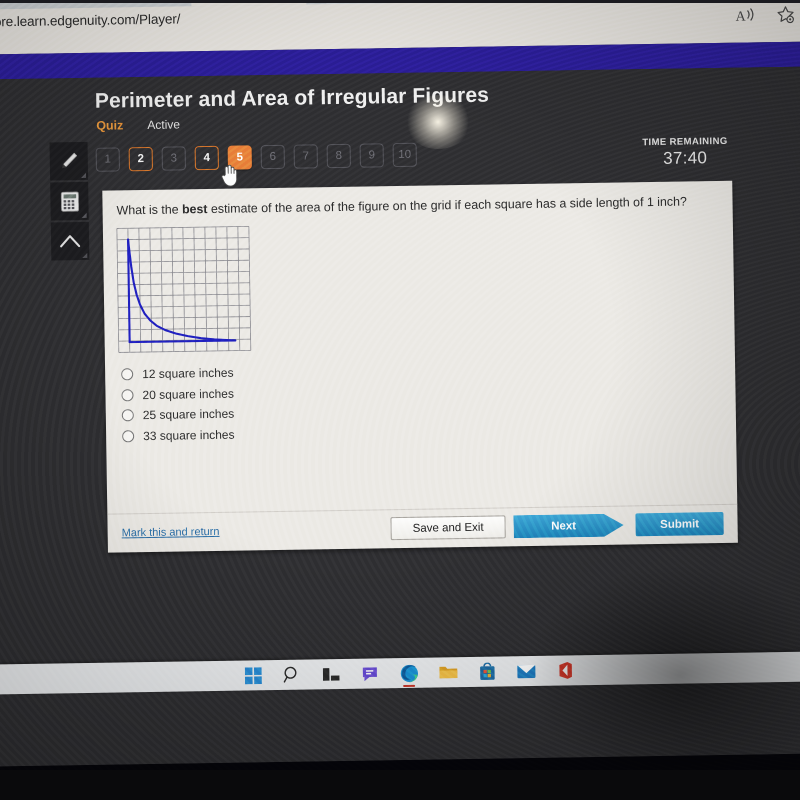 Image resolution: width=800 pixels, height=800 pixels. Describe the element at coordinates (765, 15) in the screenshot. I see `browser-toolbar-icons: A` at that location.